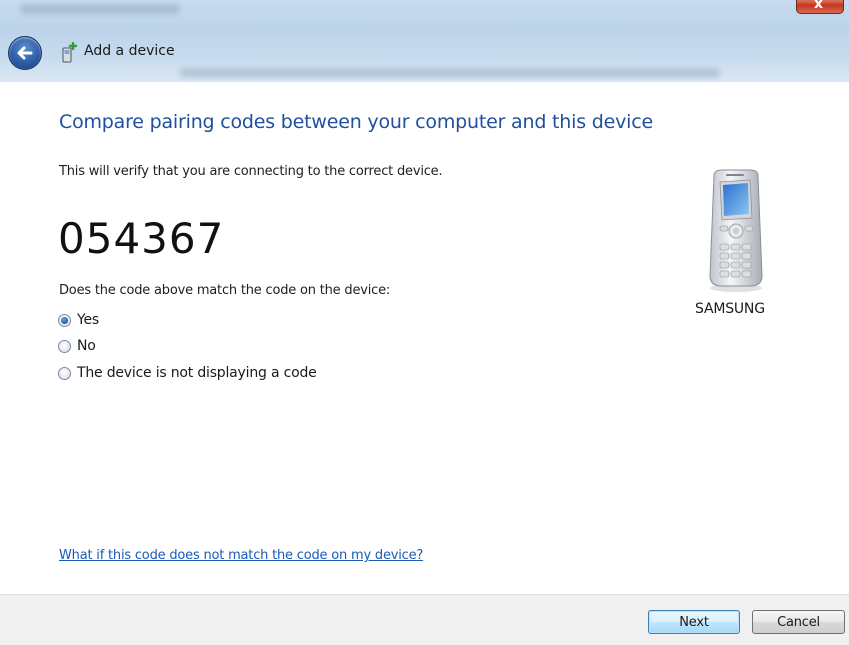 The image size is (849, 645). Describe the element at coordinates (88, 320) in the screenshot. I see `radio-label-yes: Yes` at that location.